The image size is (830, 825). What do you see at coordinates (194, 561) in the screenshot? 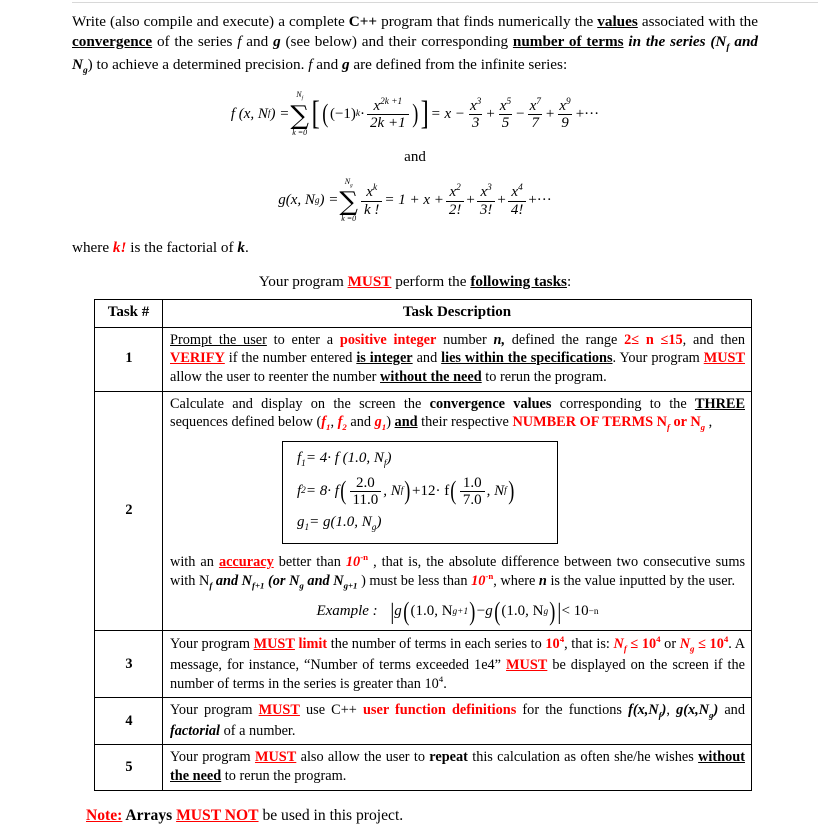
I see `t2b-s1: with an` at bounding box center [194, 561].